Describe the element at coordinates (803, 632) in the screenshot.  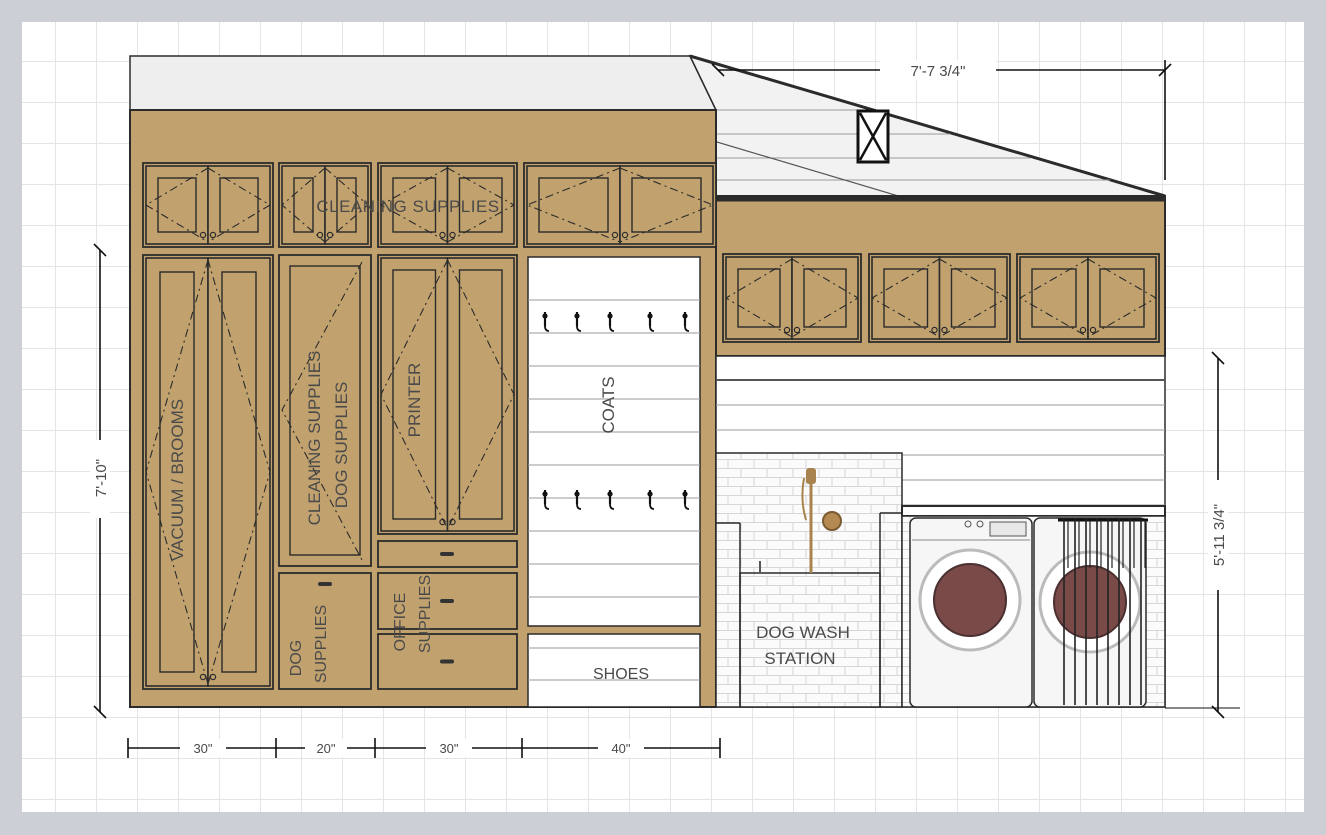
I see `label-dog-wash-line1: DOG WASH` at that location.